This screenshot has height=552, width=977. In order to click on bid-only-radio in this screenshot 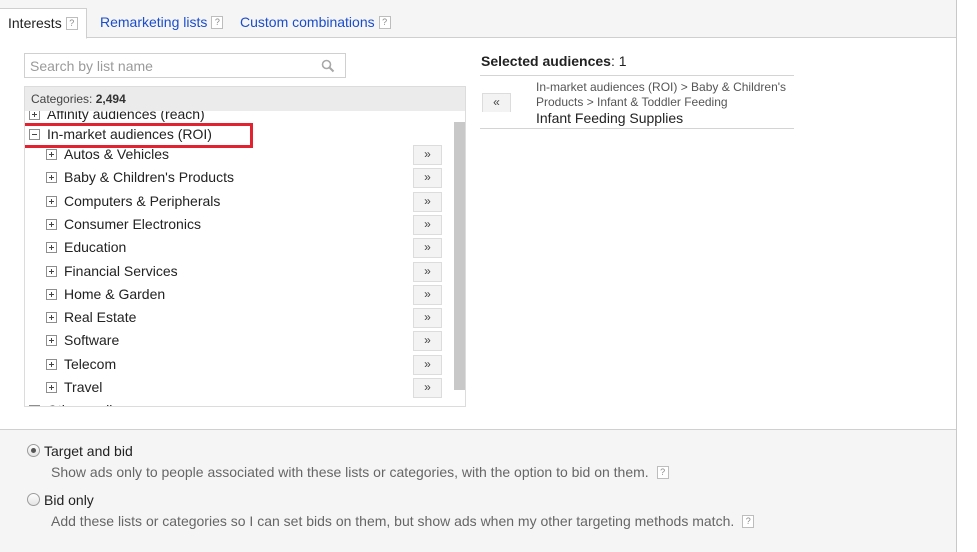, I will do `click(33, 499)`.